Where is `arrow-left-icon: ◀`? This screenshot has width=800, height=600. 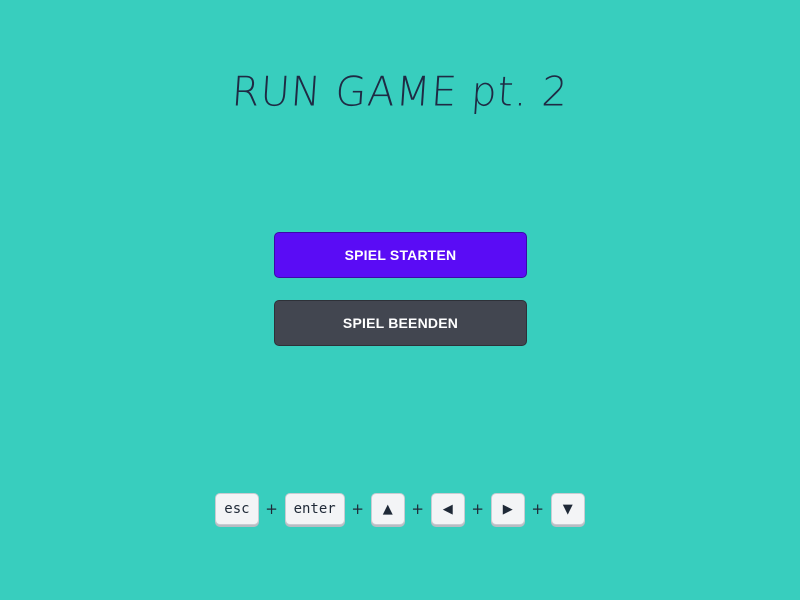 arrow-left-icon: ◀ is located at coordinates (447, 509).